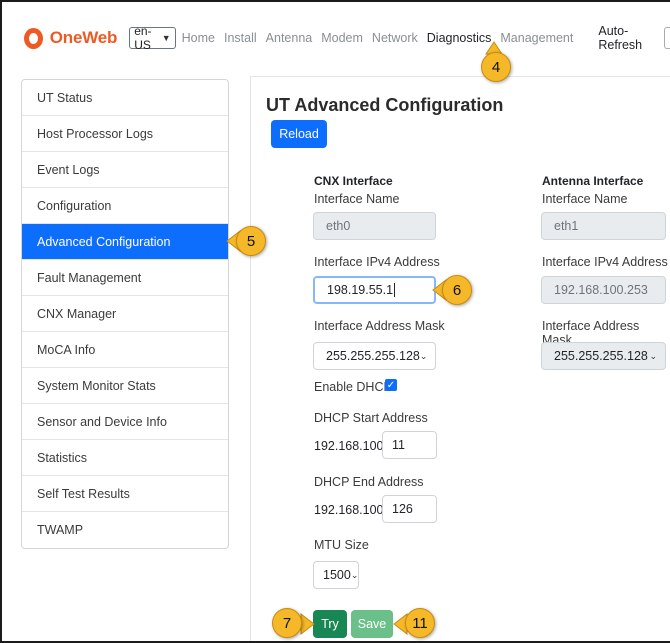 The height and width of the screenshot is (643, 670). What do you see at coordinates (566, 226) in the screenshot?
I see `antenna-interface-name-value: eth1` at bounding box center [566, 226].